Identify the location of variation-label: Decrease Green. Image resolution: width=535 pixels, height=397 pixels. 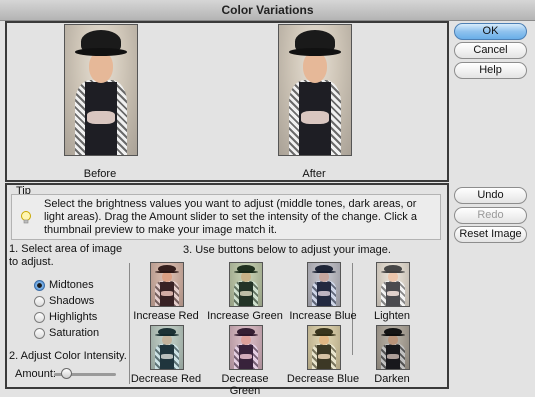
(245, 385).